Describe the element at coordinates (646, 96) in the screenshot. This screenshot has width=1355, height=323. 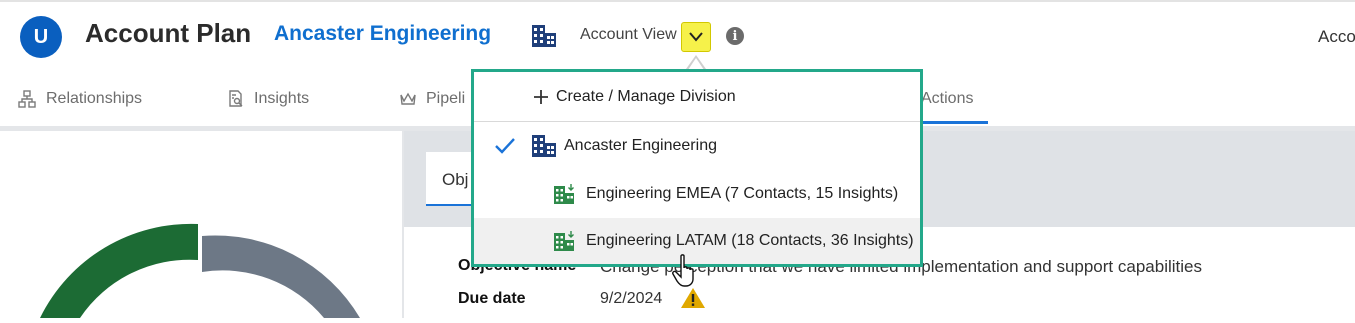
I see `create-manage-division-label: Create / Manage Division` at that location.